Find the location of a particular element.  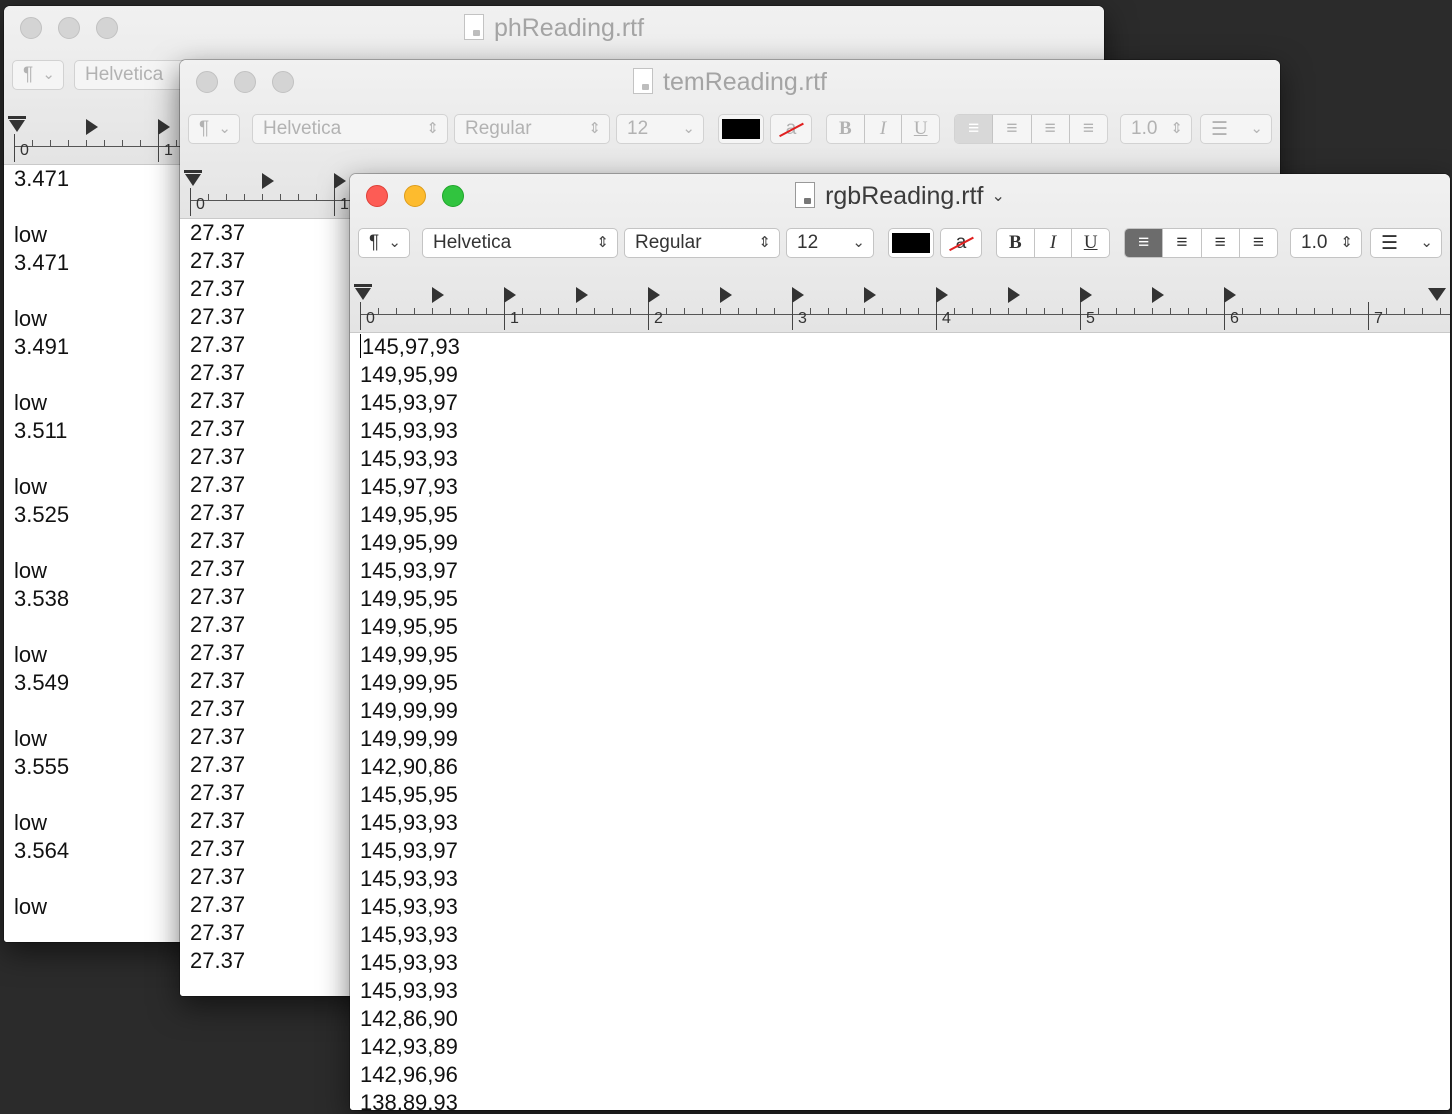

rgb-italic-button: I is located at coordinates (1054, 243).